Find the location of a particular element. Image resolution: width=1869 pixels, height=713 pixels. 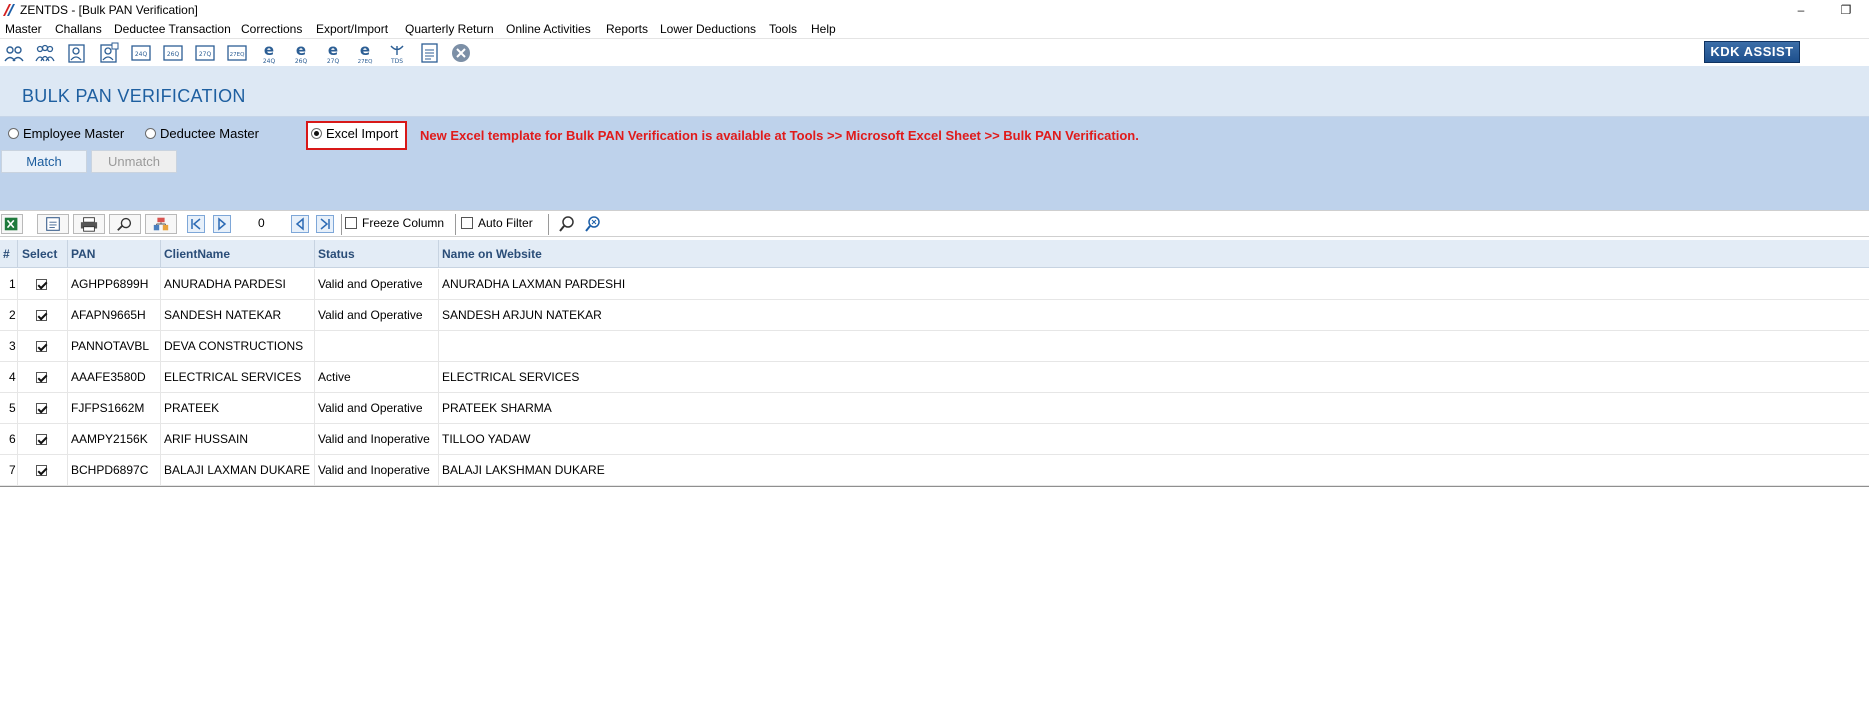

employee-master-label: Employee Master is located at coordinates (74, 133).